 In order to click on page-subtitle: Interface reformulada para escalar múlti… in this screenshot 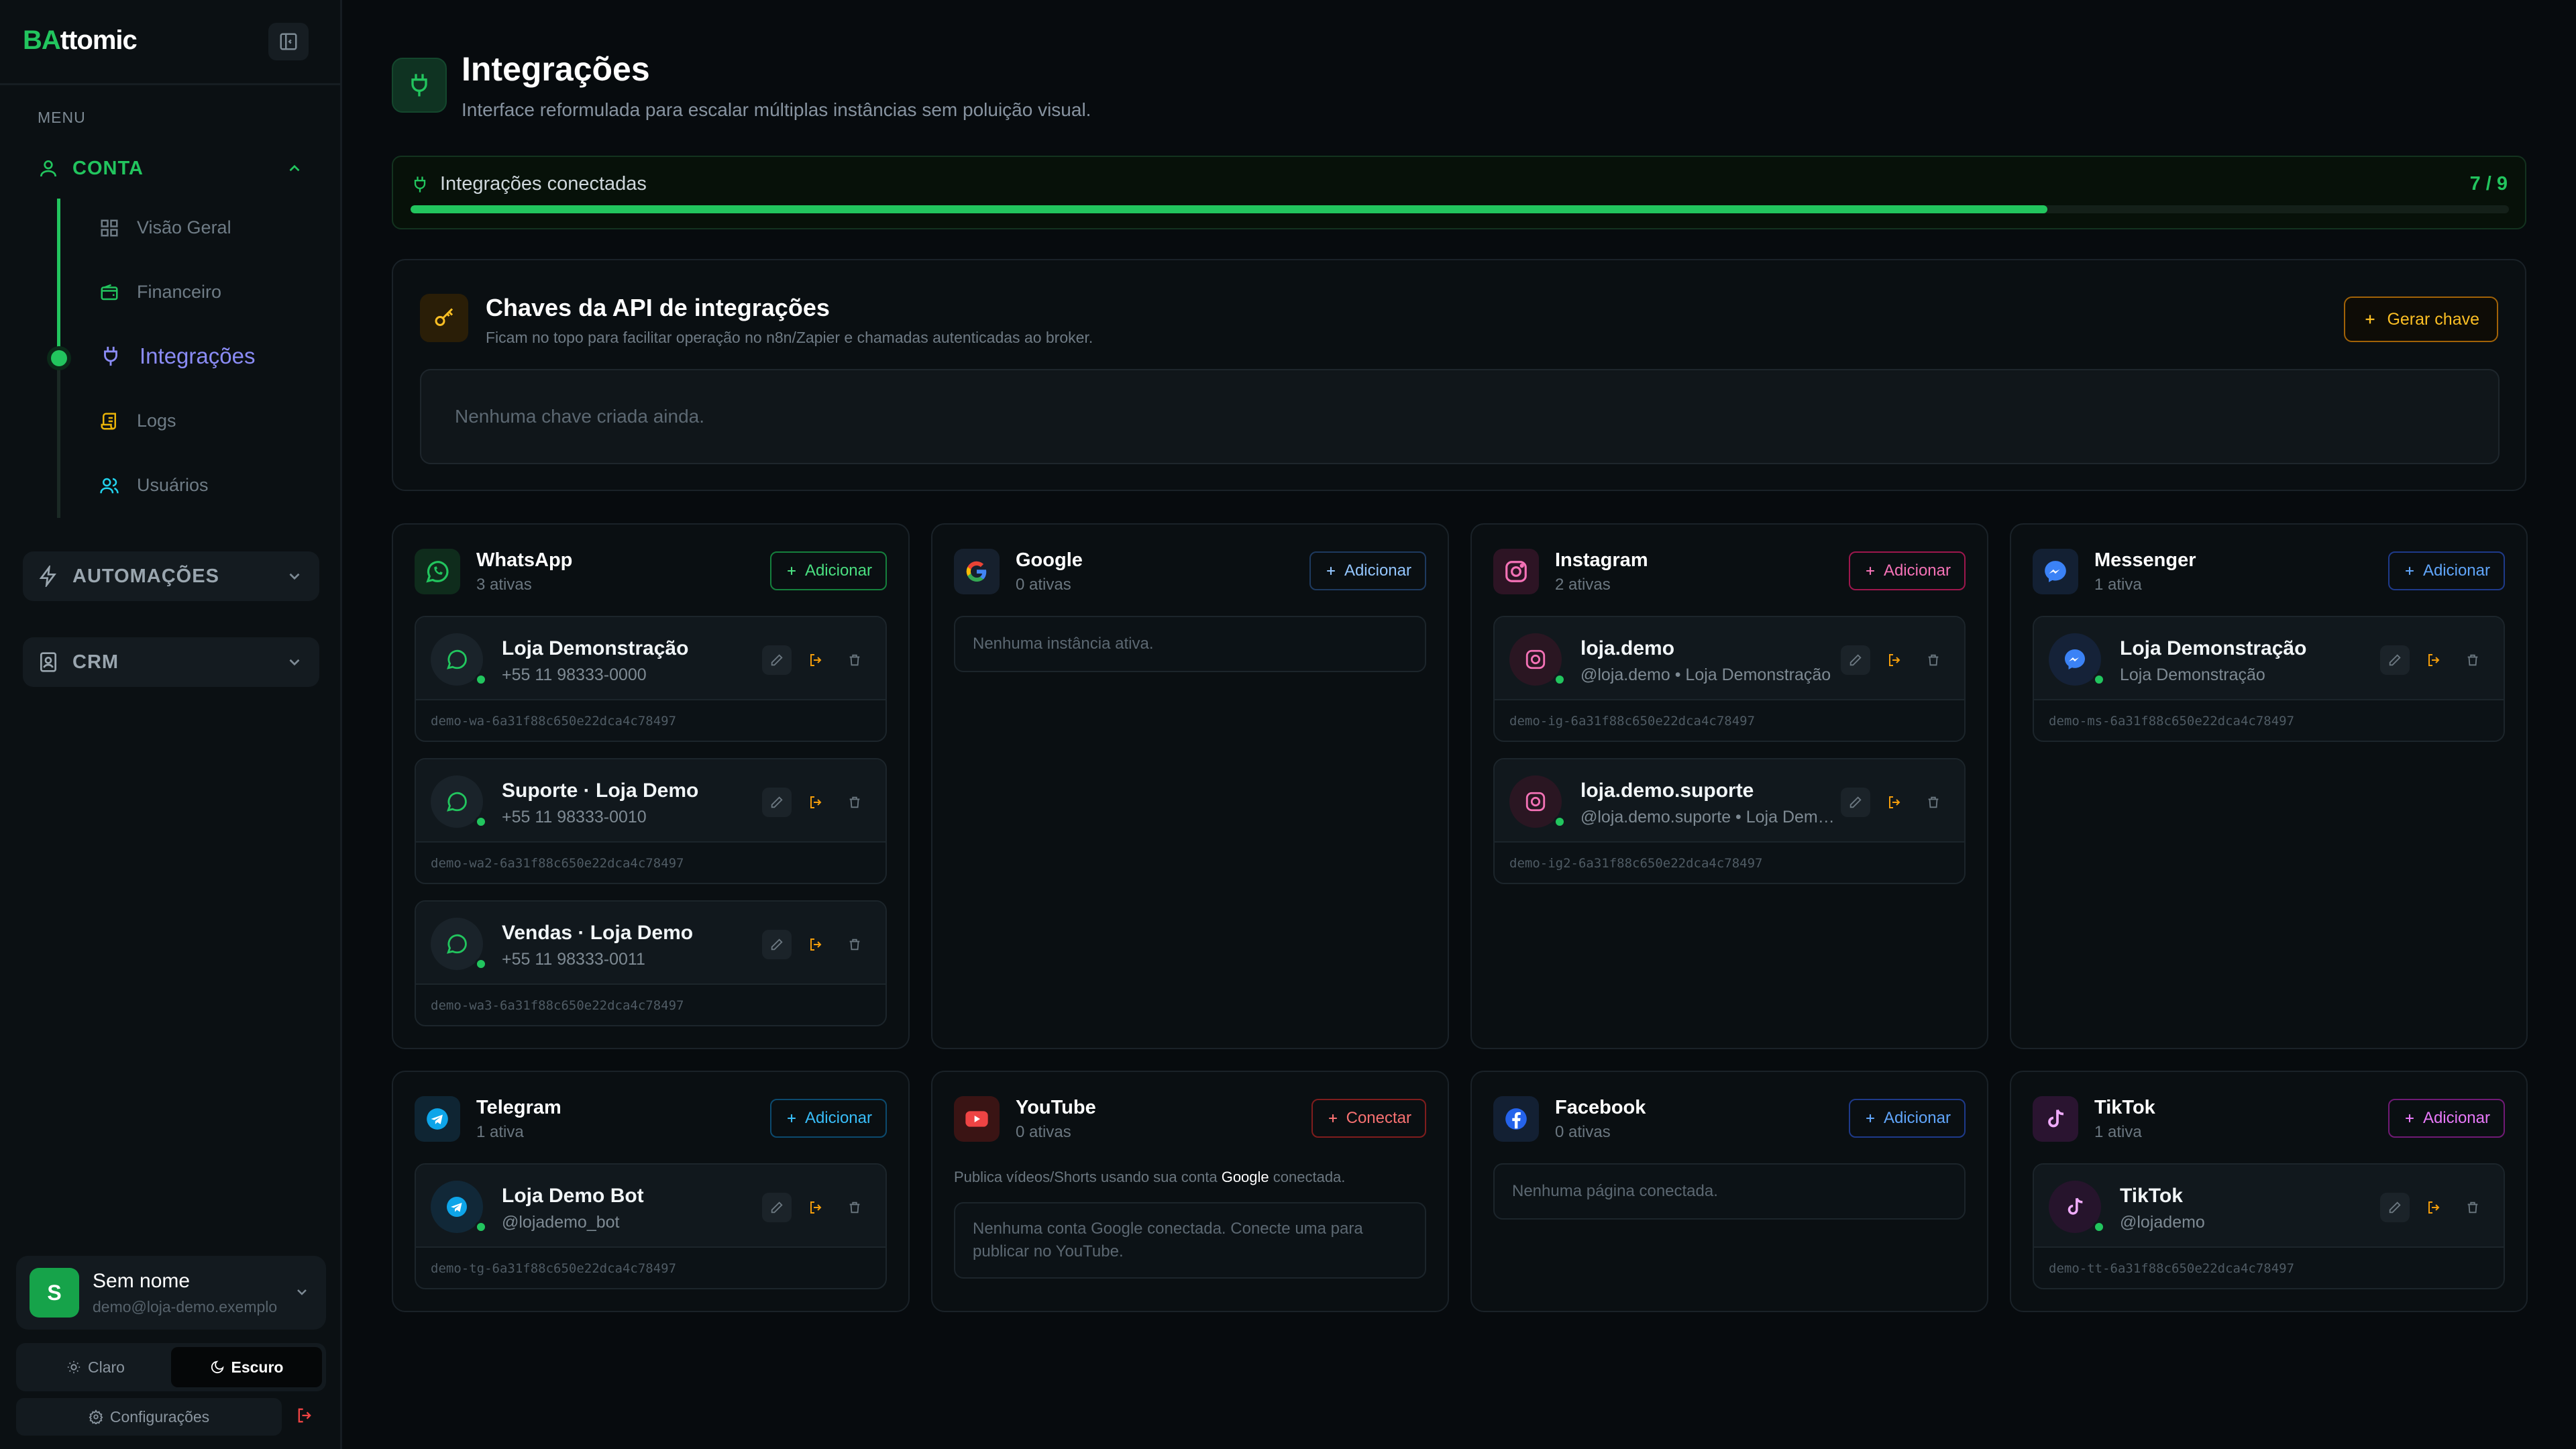, I will do `click(776, 109)`.